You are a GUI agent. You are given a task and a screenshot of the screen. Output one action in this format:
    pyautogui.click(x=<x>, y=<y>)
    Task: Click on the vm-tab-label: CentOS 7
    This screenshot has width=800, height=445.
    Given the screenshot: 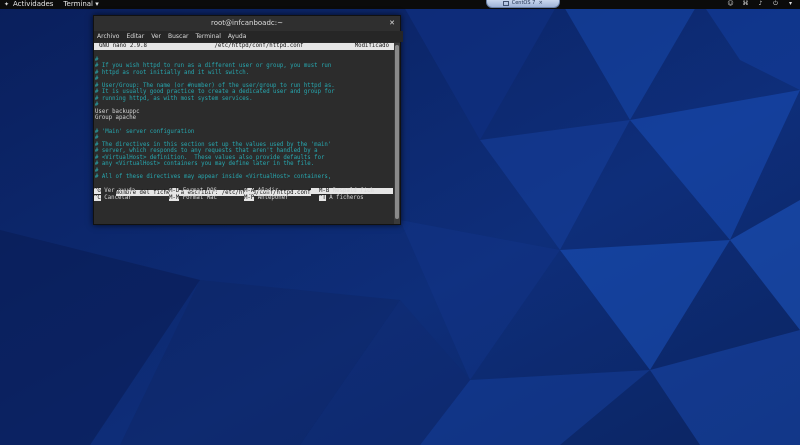 What is the action you would take?
    pyautogui.click(x=523, y=3)
    